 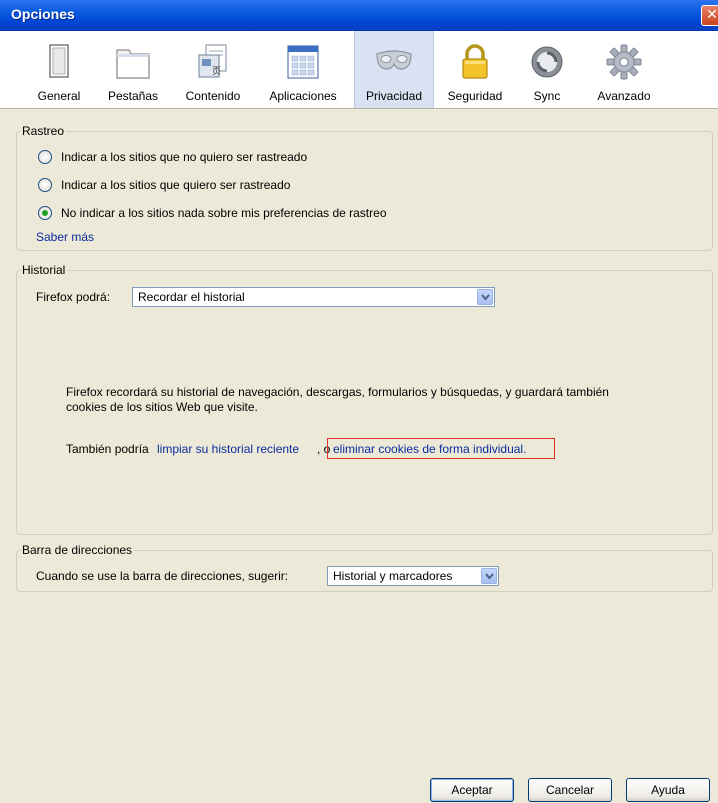 What do you see at coordinates (624, 62) in the screenshot?
I see `advanced-gear-icon` at bounding box center [624, 62].